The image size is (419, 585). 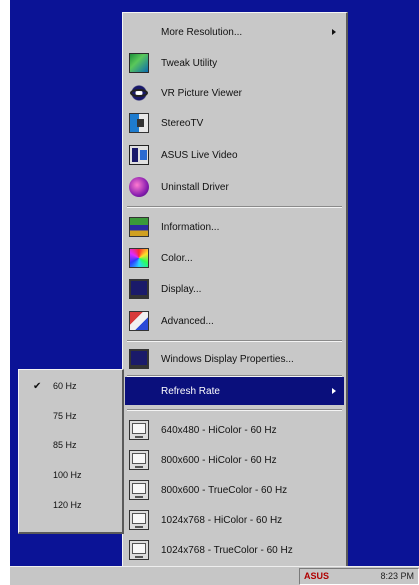 I want to click on menu-item-resolution: 1024x768 - TrueColor - 60 Hz, so click(x=234, y=550).